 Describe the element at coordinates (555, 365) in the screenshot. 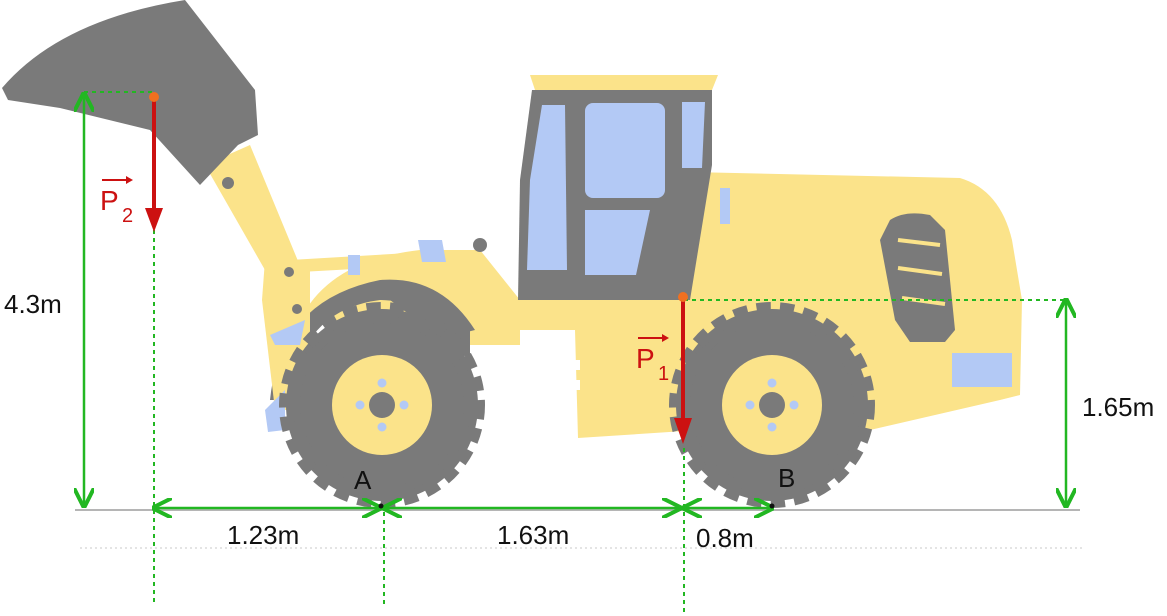

I see `access-steps` at that location.